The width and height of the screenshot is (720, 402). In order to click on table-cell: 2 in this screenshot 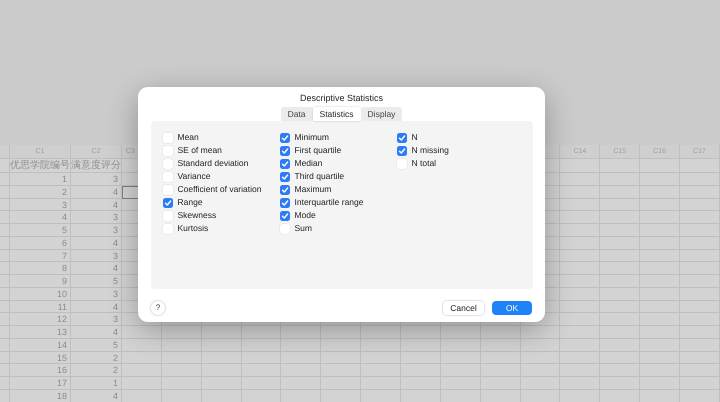, I will do `click(40, 192)`.